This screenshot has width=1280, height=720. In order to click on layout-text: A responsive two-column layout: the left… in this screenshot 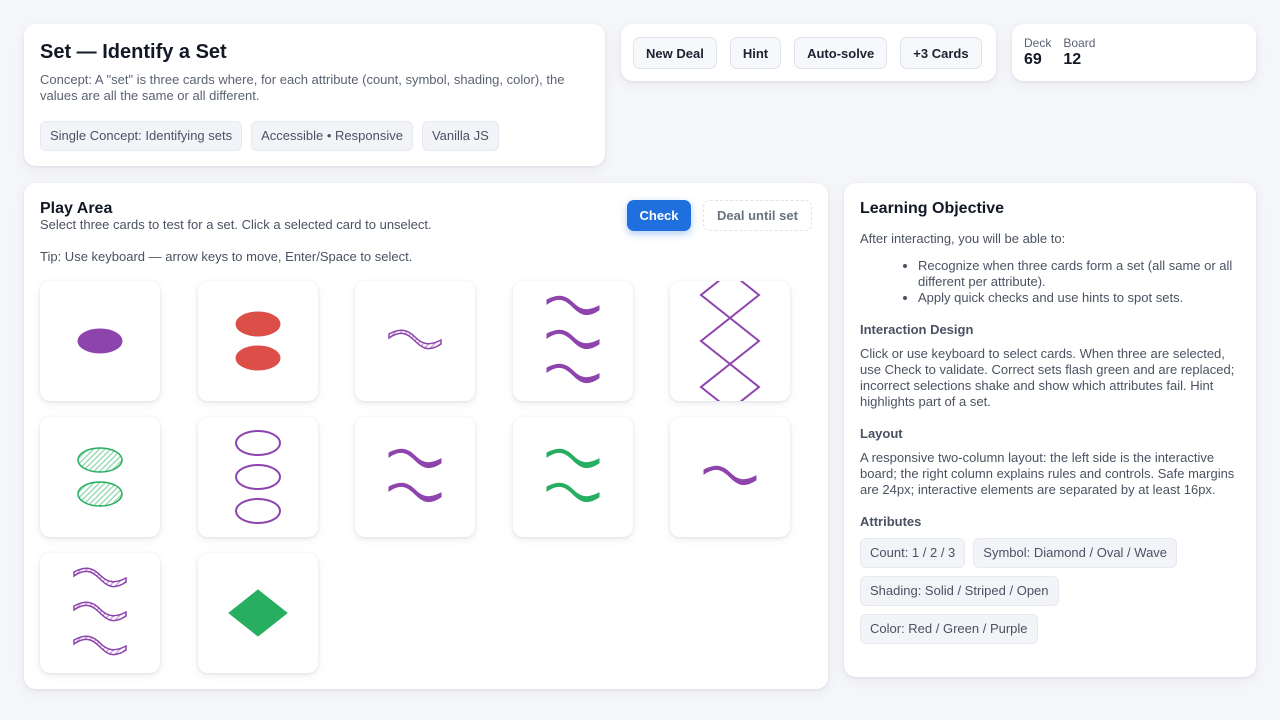, I will do `click(1047, 473)`.